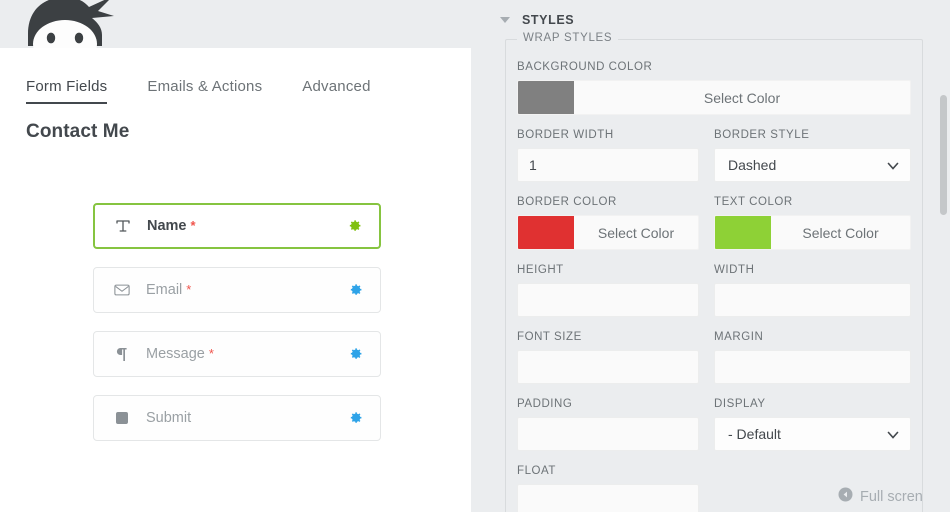 Image resolution: width=950 pixels, height=512 pixels. I want to click on tab-form-fields: Form Fields, so click(67, 91).